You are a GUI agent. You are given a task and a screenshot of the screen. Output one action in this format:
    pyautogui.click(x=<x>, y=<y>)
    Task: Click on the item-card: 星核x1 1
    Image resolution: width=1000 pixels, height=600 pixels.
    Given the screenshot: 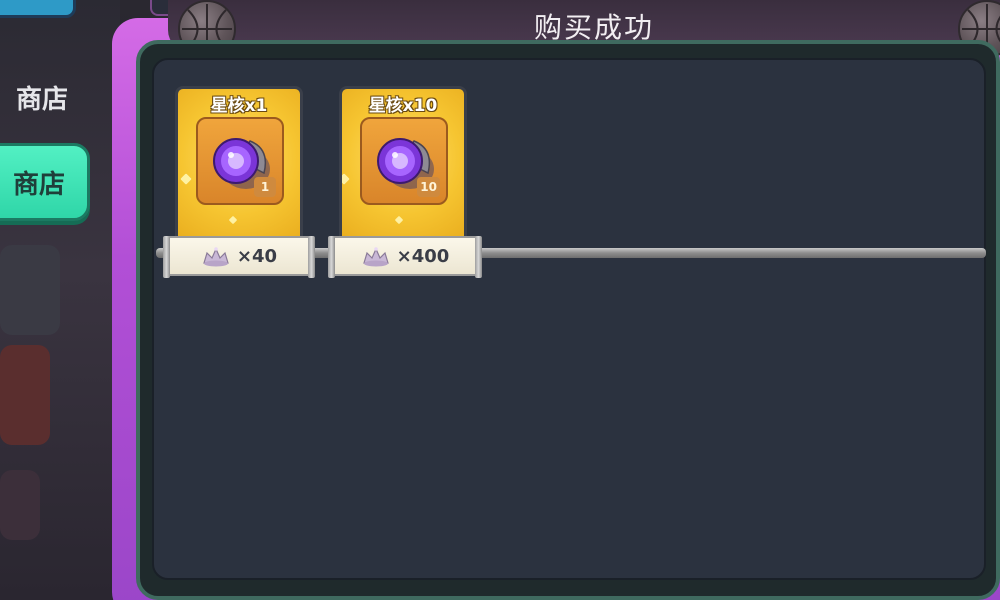 What is the action you would take?
    pyautogui.click(x=239, y=165)
    